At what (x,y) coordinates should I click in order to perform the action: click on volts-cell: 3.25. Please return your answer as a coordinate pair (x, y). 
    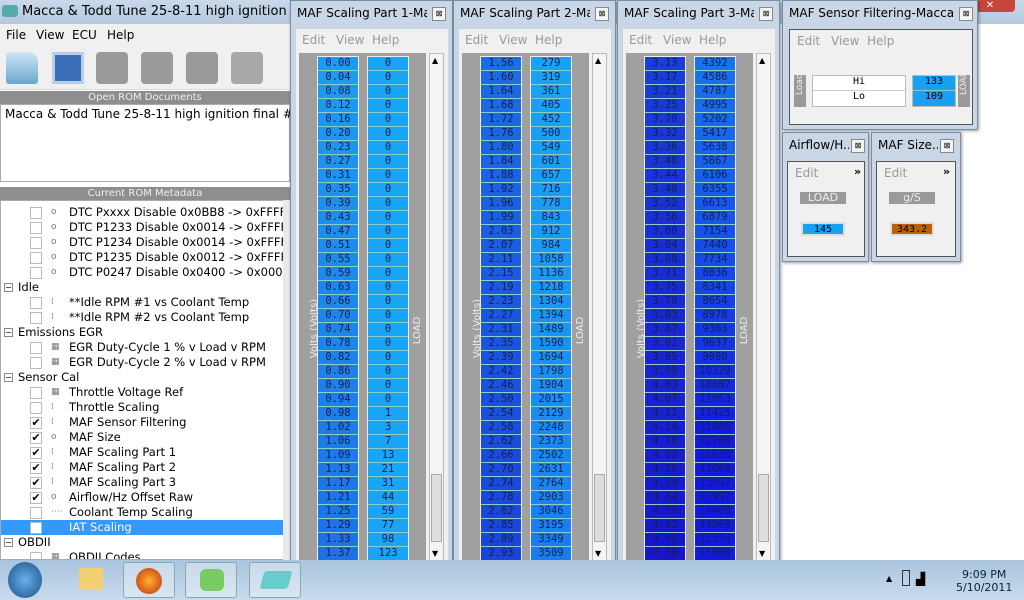
    Looking at the image, I should click on (665, 106).